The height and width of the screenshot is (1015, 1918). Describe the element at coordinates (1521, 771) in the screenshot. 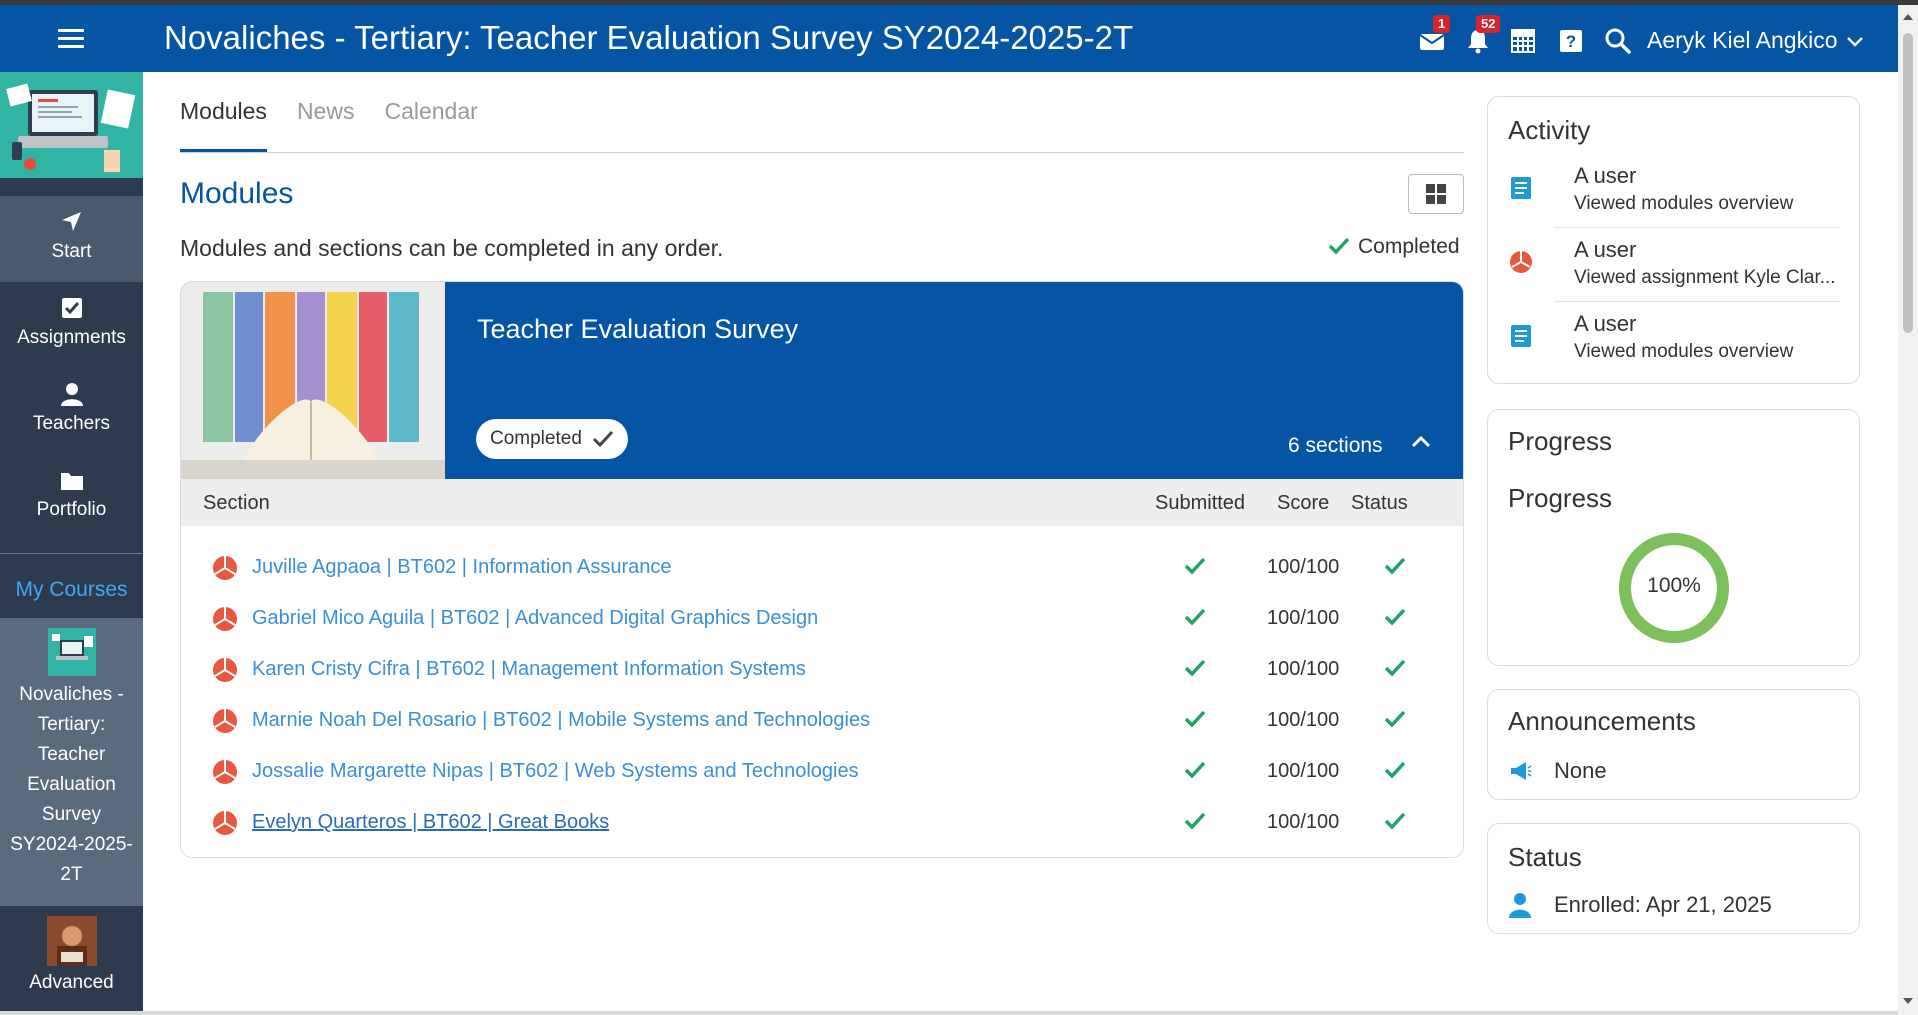

I see `megaphone-icon` at that location.